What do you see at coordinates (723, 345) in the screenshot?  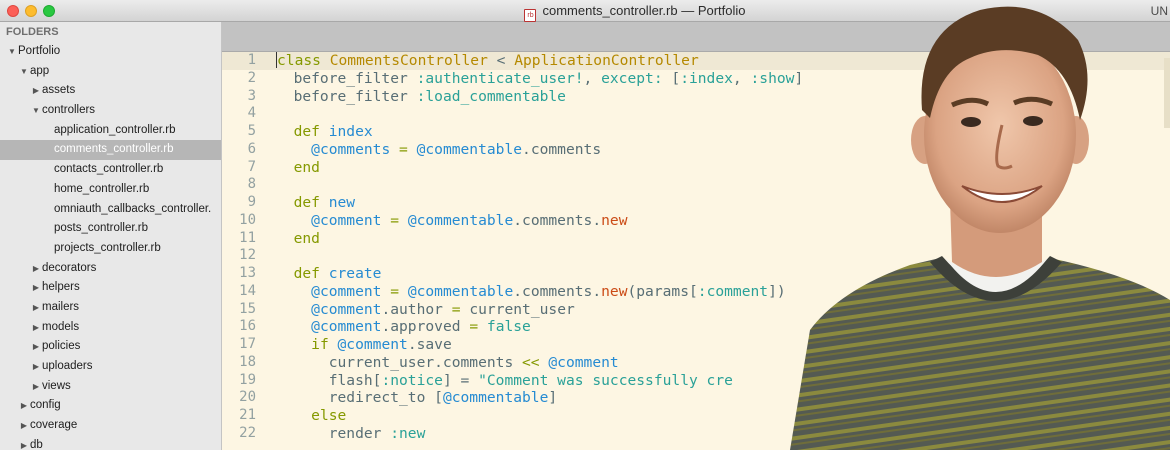 I see `code-line: if @comment.save` at bounding box center [723, 345].